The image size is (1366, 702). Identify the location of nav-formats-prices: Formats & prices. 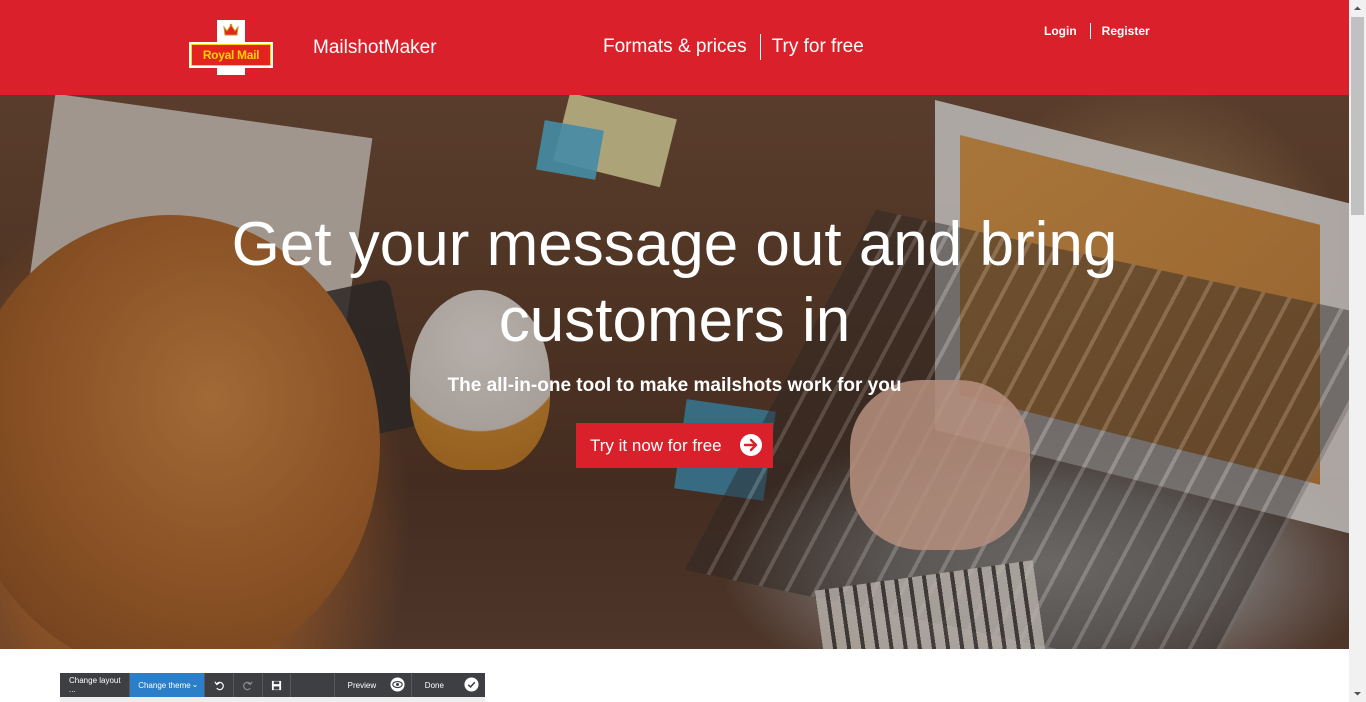
(675, 47).